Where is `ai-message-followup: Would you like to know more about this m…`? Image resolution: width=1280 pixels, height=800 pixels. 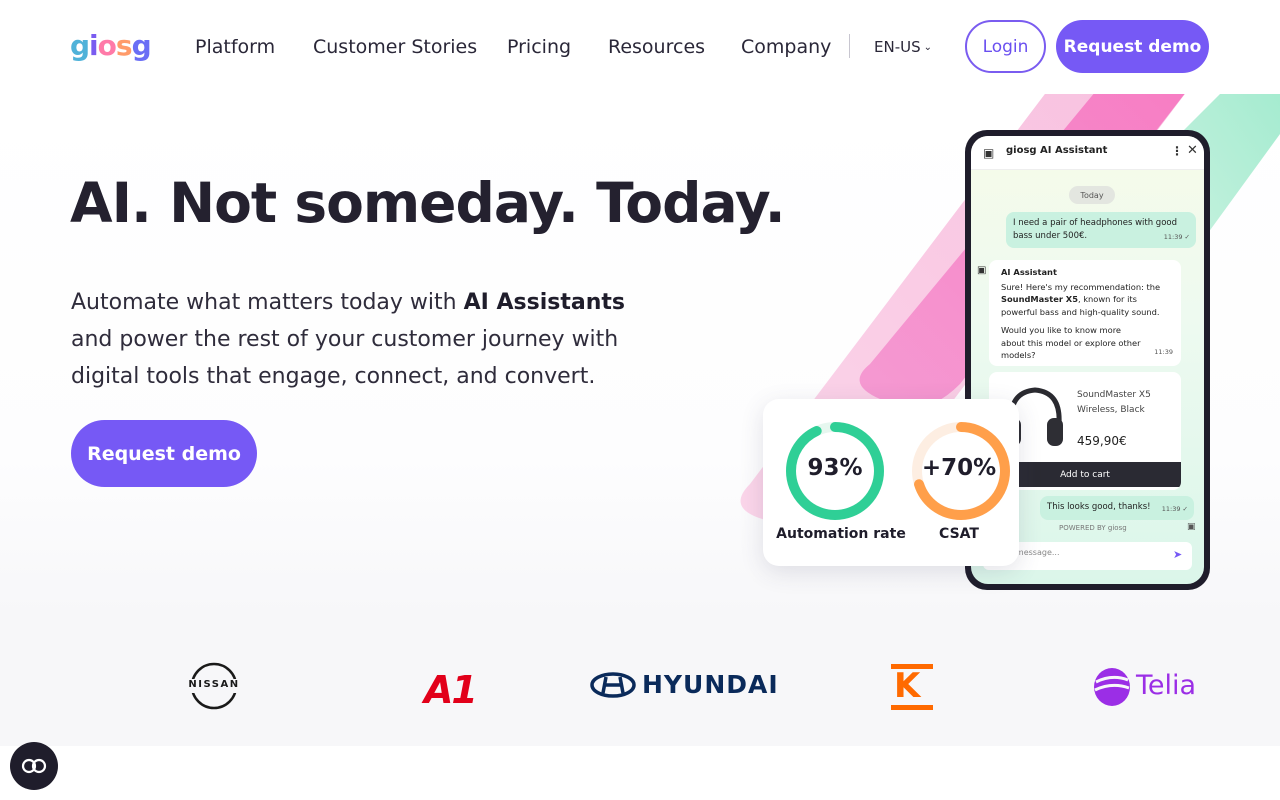
ai-message-followup: Would you like to know more about this m… is located at coordinates (1071, 342).